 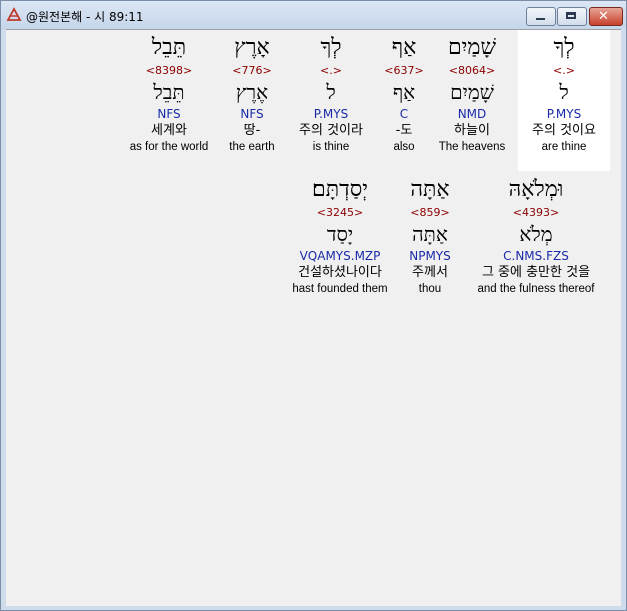 I want to click on hebrew-word: יְסַדְתָּם׃, so click(x=339, y=189).